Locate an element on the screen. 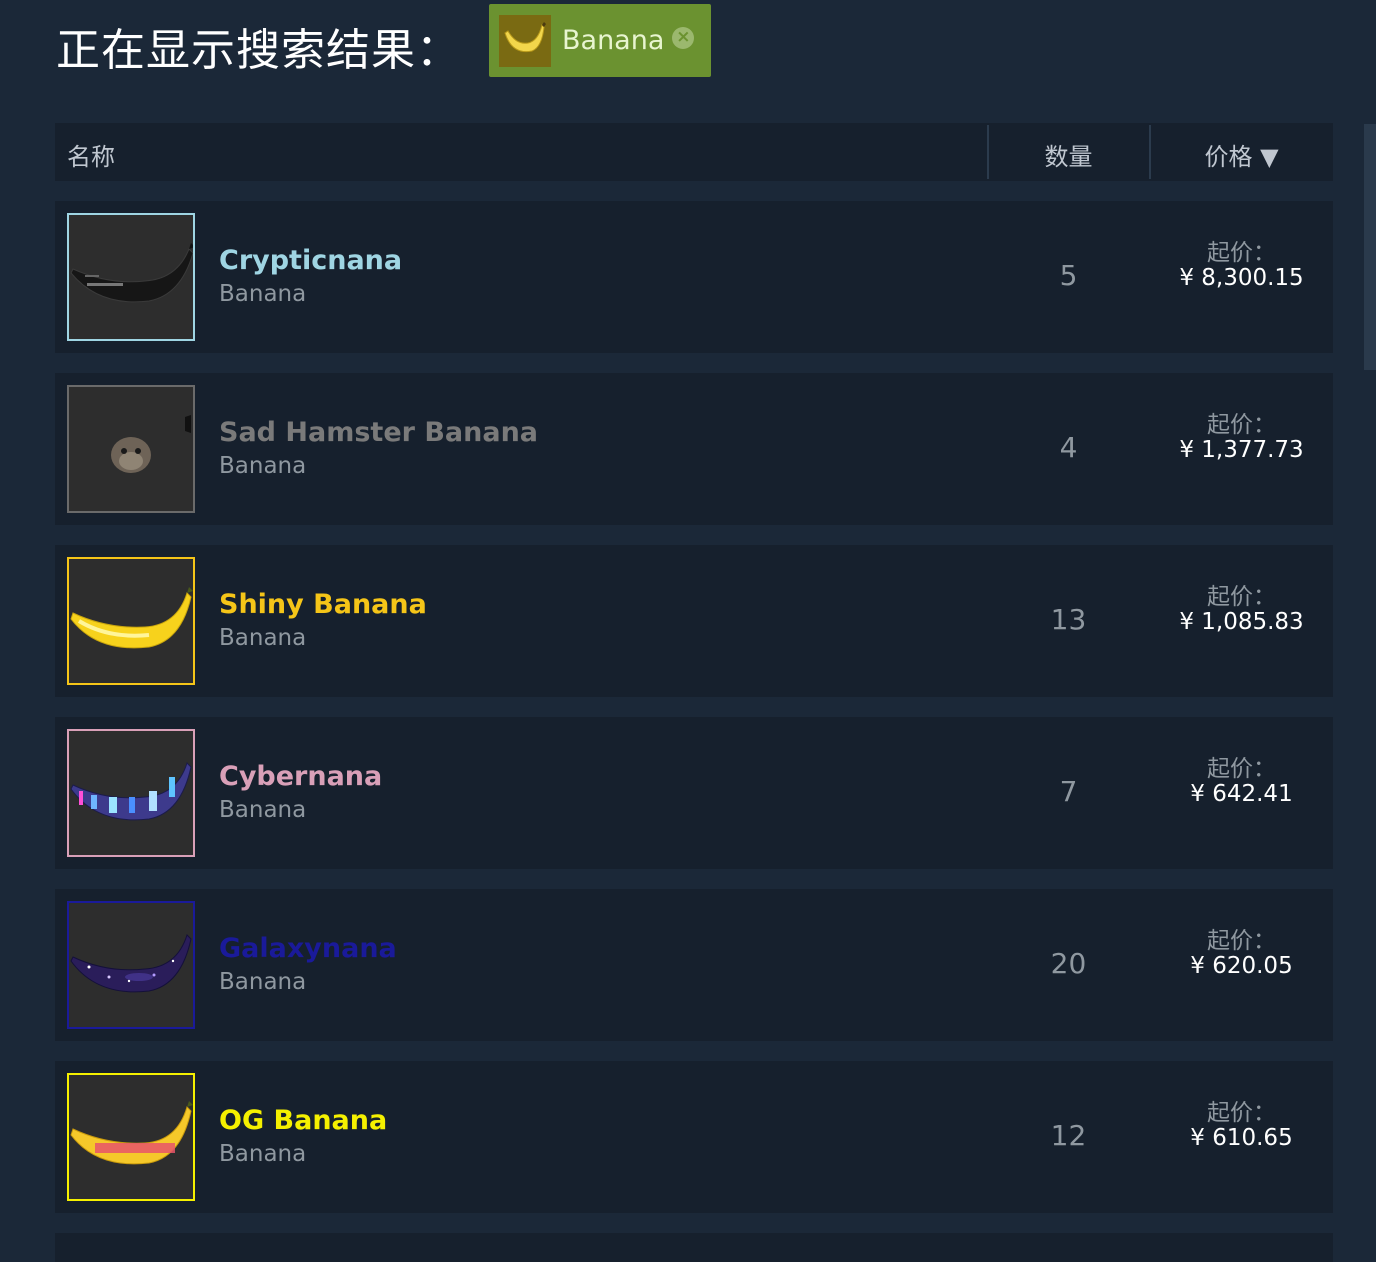  table-row: Crypticnana Banana 5 起价： ¥ 8,300.15 is located at coordinates (694, 277).